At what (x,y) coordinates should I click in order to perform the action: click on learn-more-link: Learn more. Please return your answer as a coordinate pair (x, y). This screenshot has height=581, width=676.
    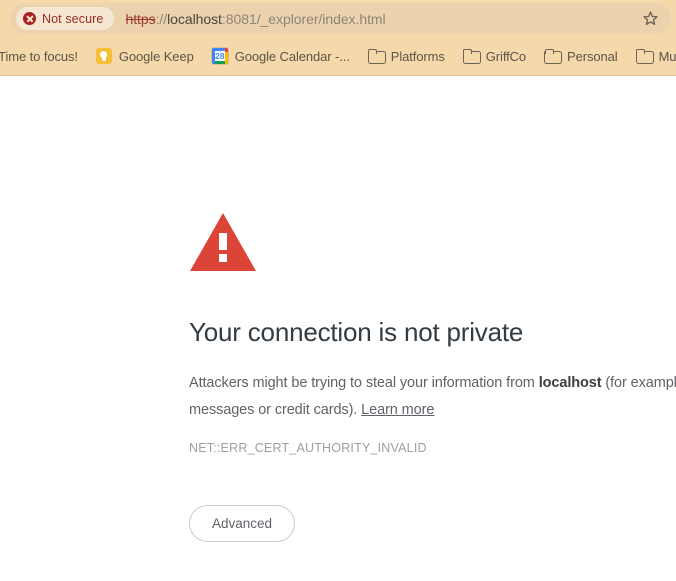
    Looking at the image, I should click on (397, 410).